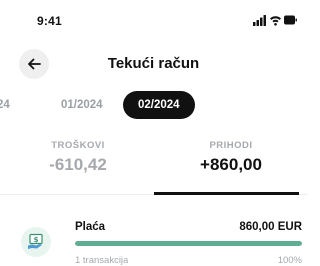 This screenshot has width=320, height=266. I want to click on expenses-tab: TROŠKOVI -610,42, so click(78, 157).